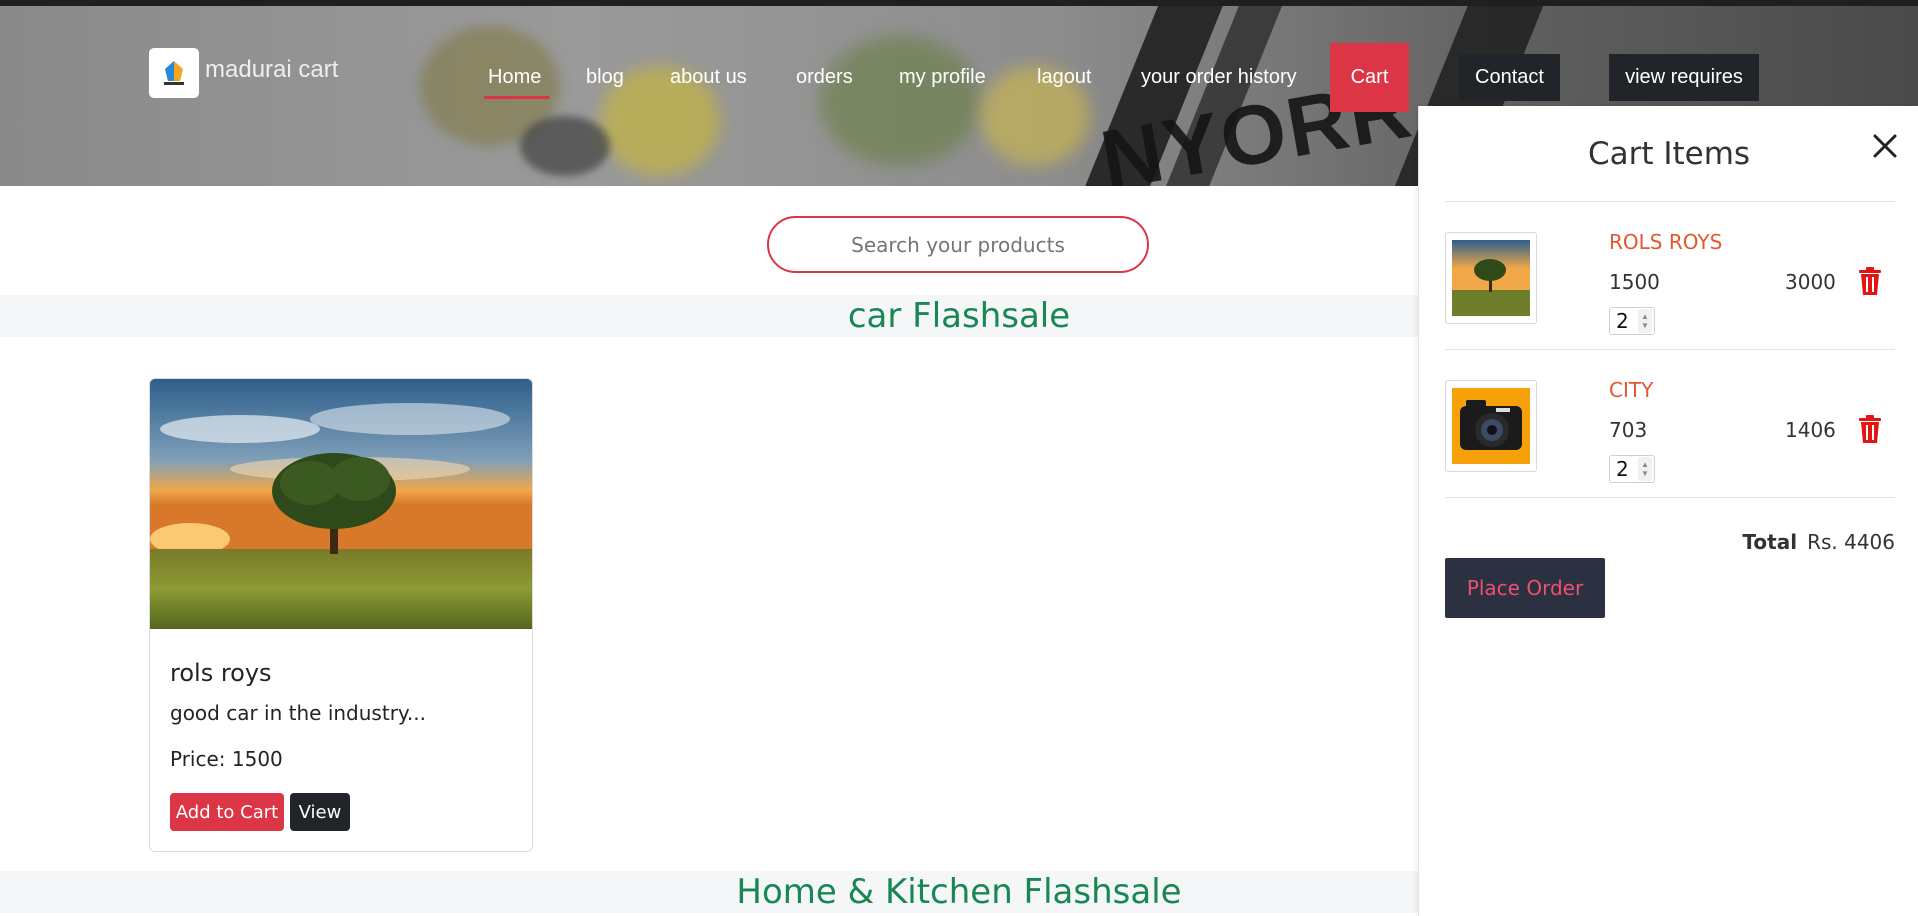 This screenshot has height=916, width=1918. Describe the element at coordinates (1670, 497) in the screenshot. I see `divider` at that location.